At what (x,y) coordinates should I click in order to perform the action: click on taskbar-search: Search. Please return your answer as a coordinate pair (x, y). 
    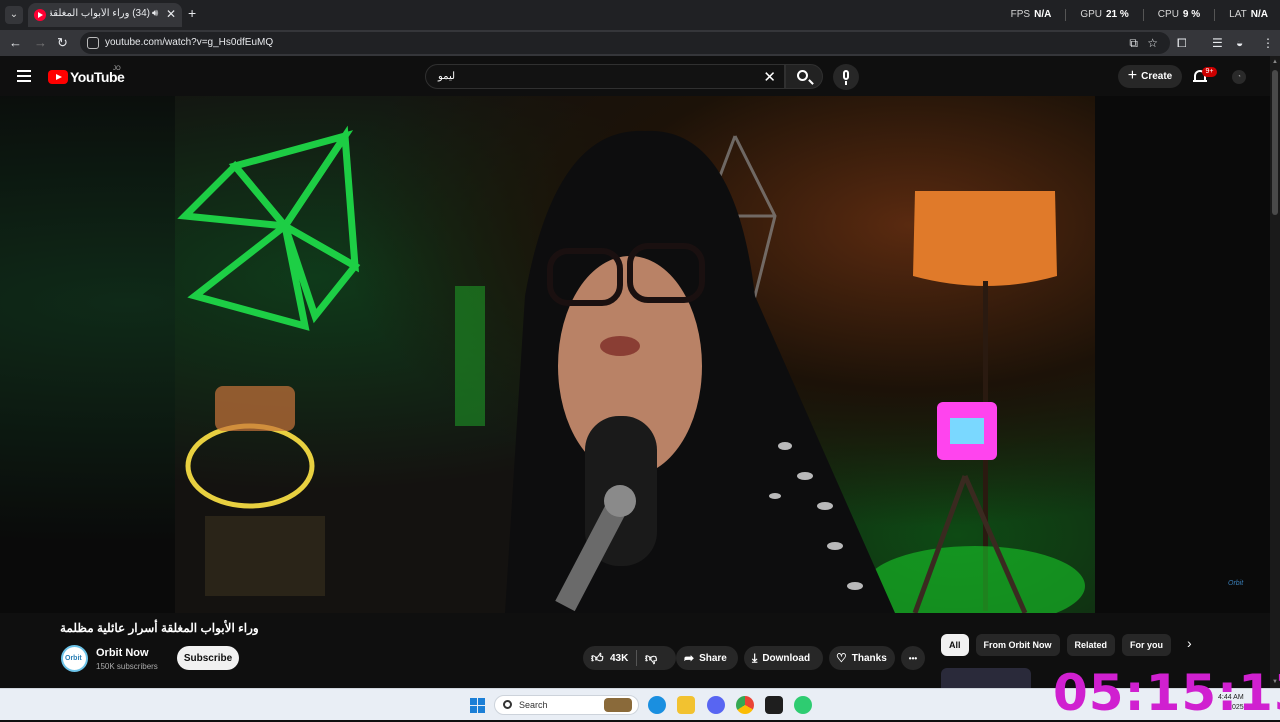
    Looking at the image, I should click on (566, 705).